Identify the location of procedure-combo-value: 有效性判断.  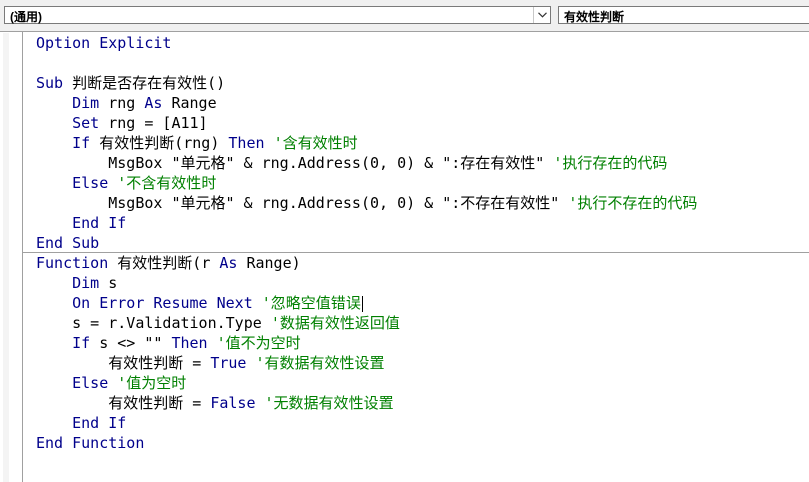
(594, 17).